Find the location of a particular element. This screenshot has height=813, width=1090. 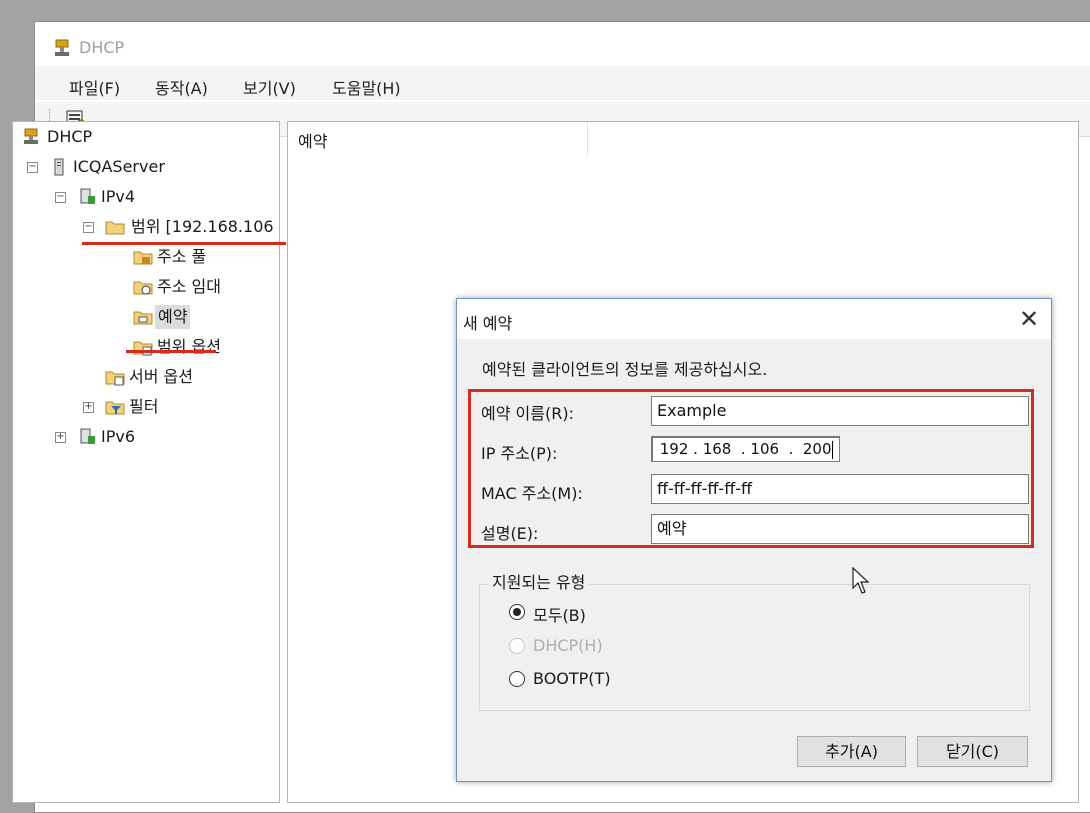

dialog-instruction: 예약된 클라이언트의 정보를 제공하십시오. is located at coordinates (625, 369).